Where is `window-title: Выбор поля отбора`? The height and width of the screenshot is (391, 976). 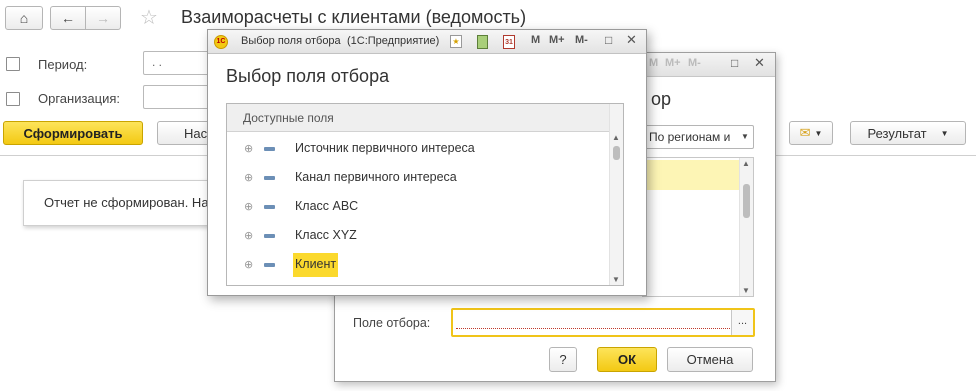 window-title: Выбор поля отбора is located at coordinates (291, 41).